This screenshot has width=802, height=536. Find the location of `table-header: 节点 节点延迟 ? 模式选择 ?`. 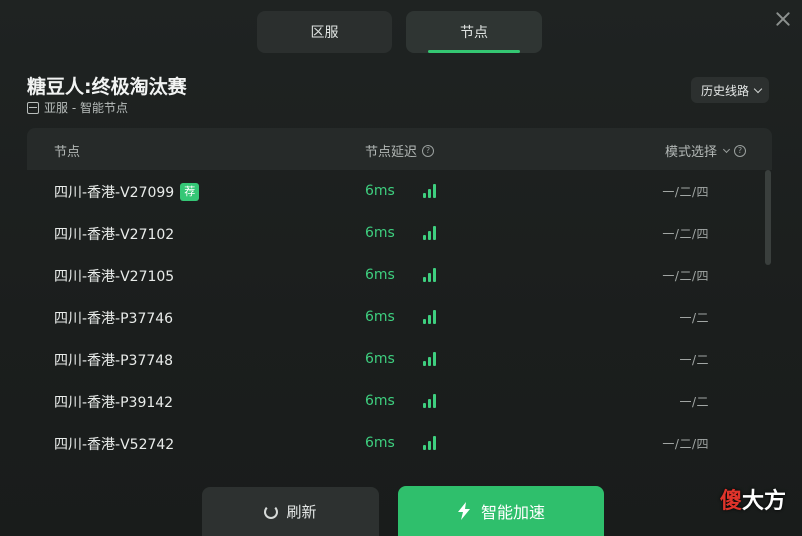

table-header: 节点 节点延迟 ? 模式选择 ? is located at coordinates (399, 149).